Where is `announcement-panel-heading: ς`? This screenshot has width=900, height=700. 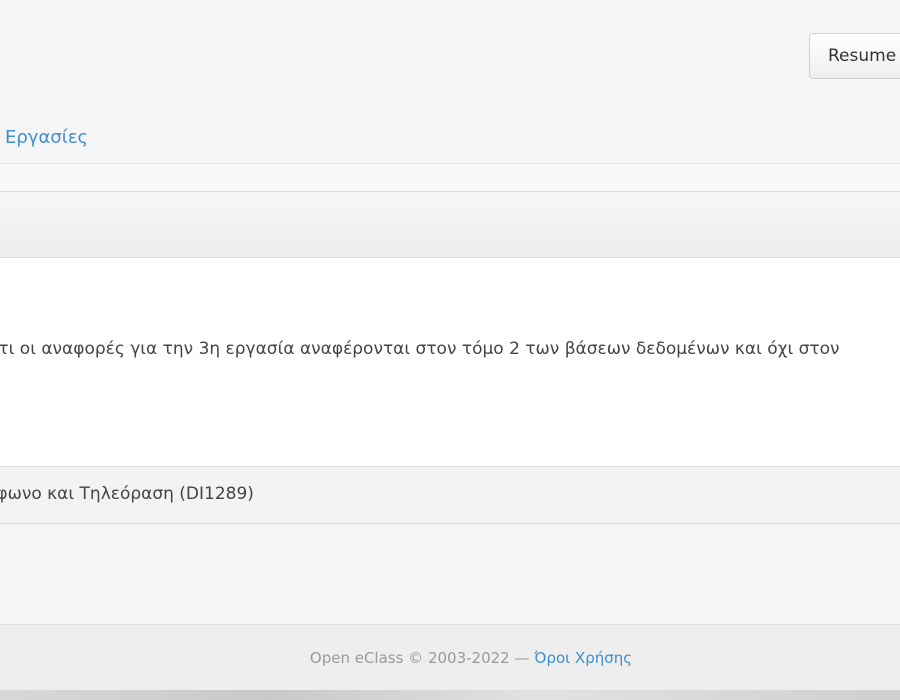 announcement-panel-heading: ς is located at coordinates (450, 225).